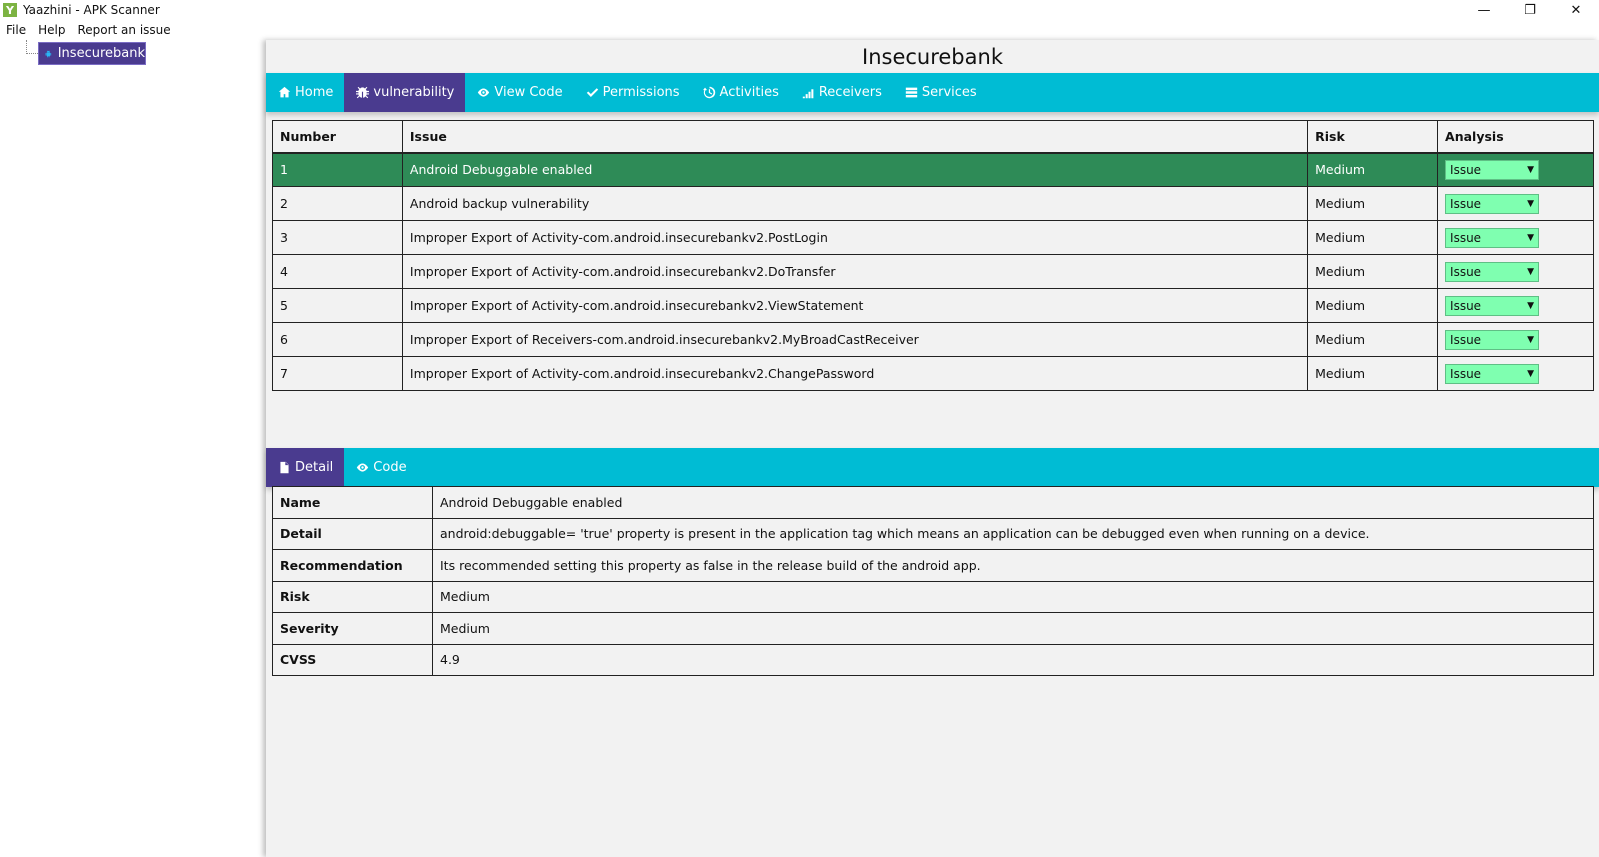 The image size is (1599, 857). I want to click on header-issue: Issue, so click(855, 136).